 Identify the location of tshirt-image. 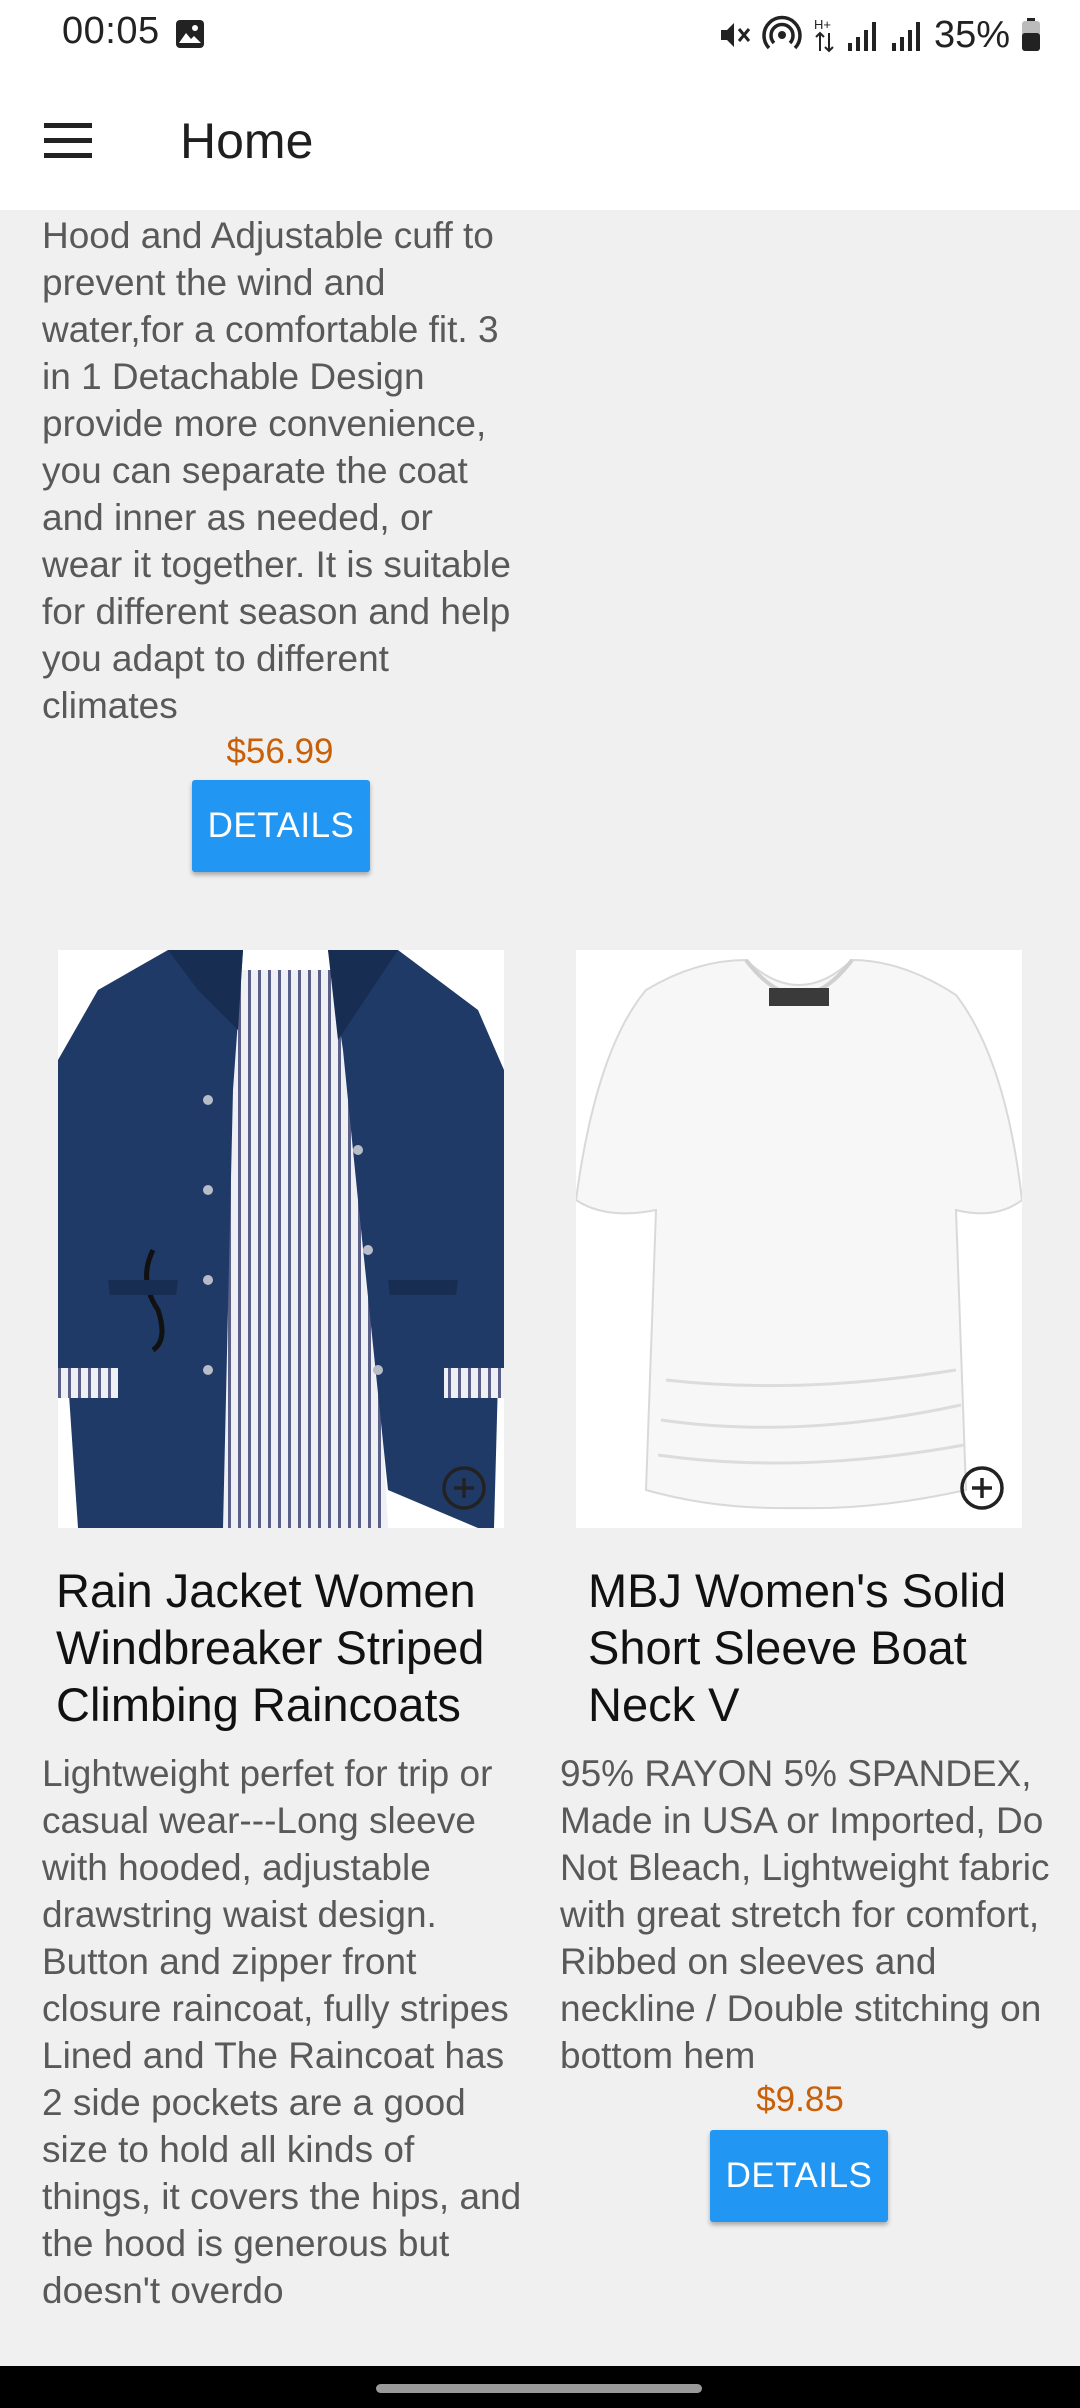
(799, 1239).